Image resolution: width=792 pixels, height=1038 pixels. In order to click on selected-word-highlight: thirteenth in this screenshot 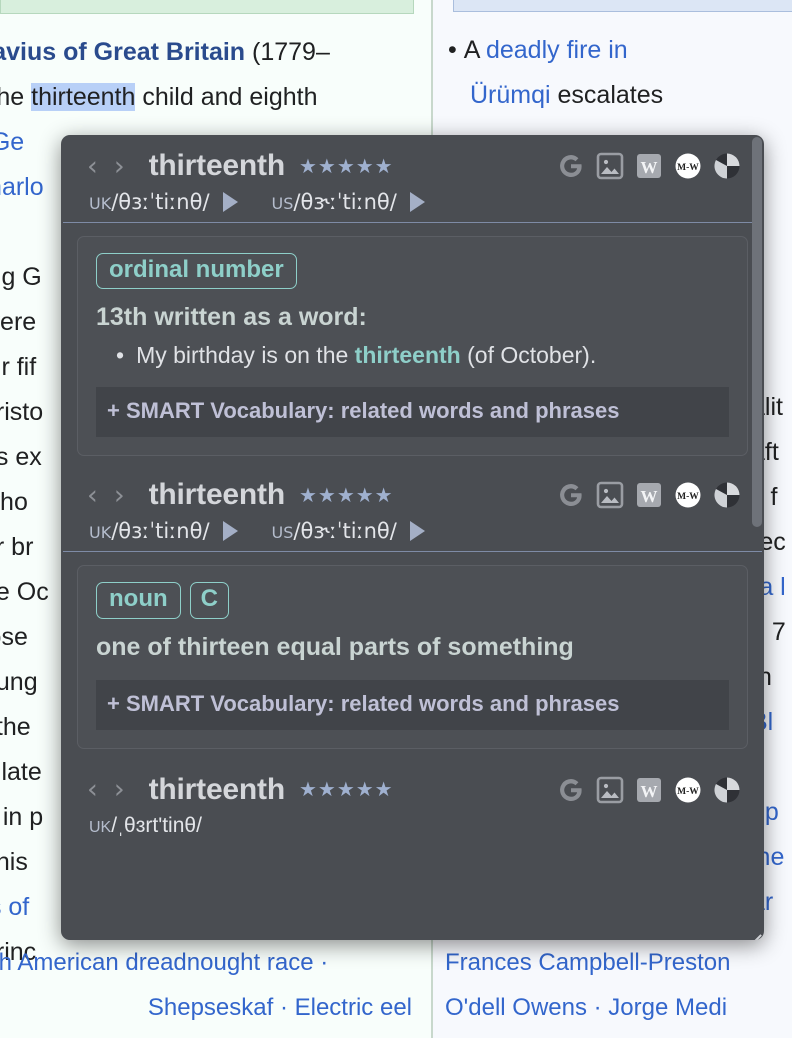, I will do `click(83, 97)`.